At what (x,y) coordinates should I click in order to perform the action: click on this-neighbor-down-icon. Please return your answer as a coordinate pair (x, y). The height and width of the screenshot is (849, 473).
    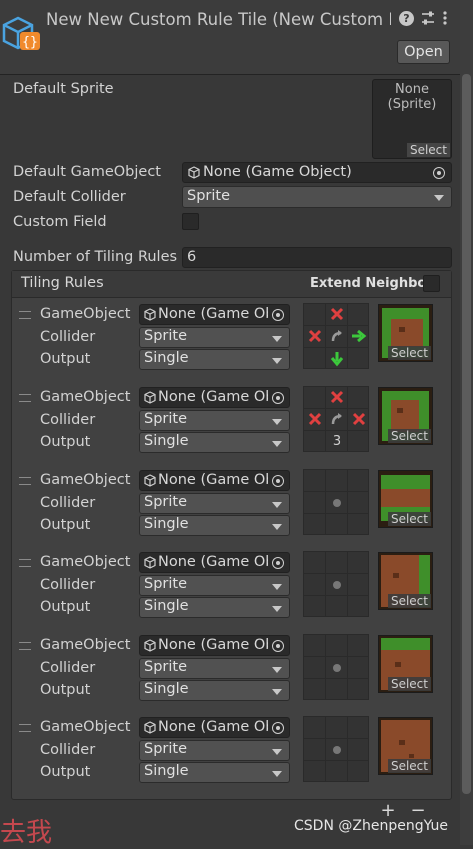
    Looking at the image, I should click on (337, 359).